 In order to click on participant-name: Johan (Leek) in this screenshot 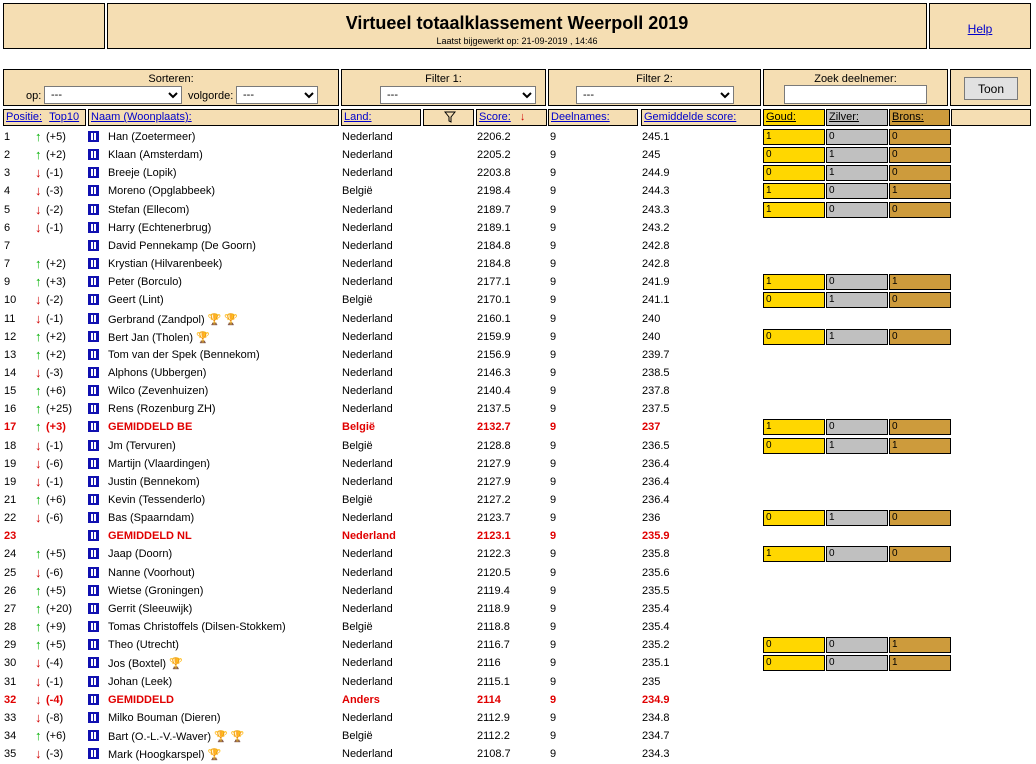, I will do `click(140, 682)`.